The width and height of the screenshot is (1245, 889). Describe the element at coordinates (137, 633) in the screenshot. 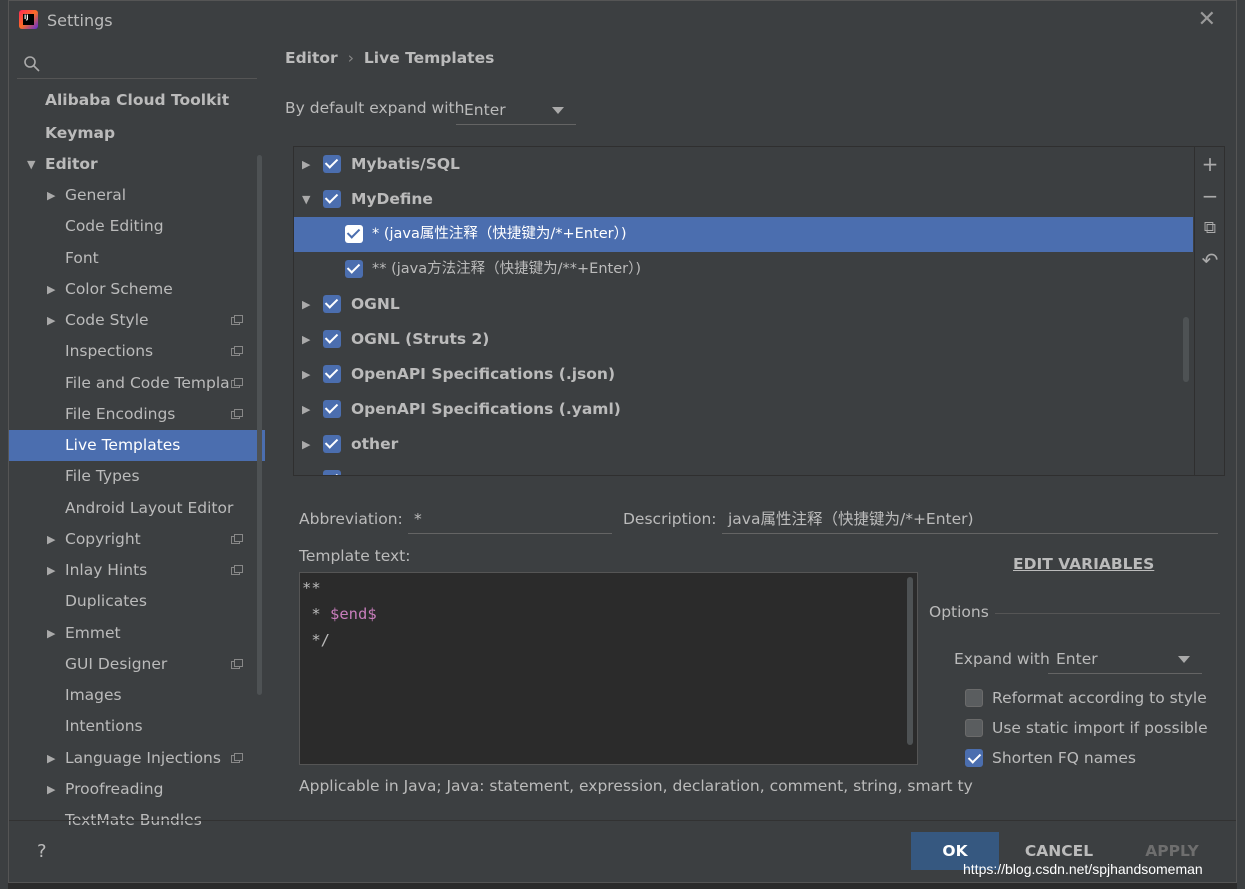

I see `sidebar-item-emmet: ▶ Emmet` at that location.